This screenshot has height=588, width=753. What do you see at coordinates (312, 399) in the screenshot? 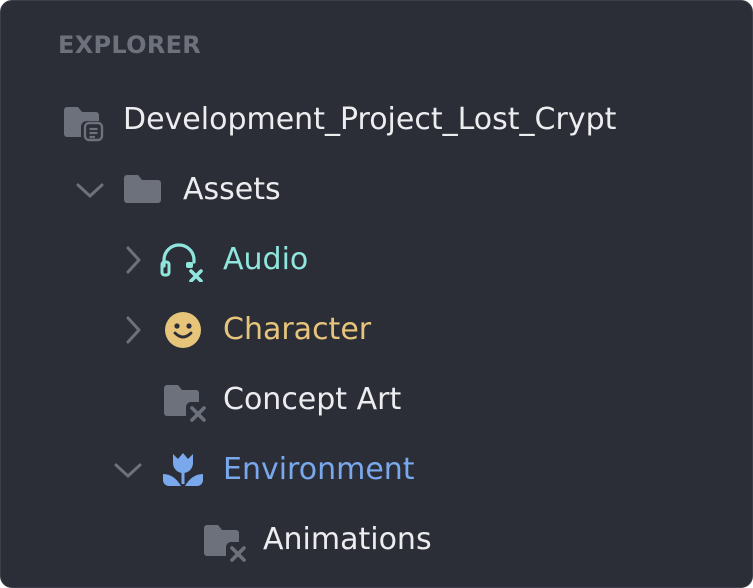
I see `tree-item-label: Concept Art` at bounding box center [312, 399].